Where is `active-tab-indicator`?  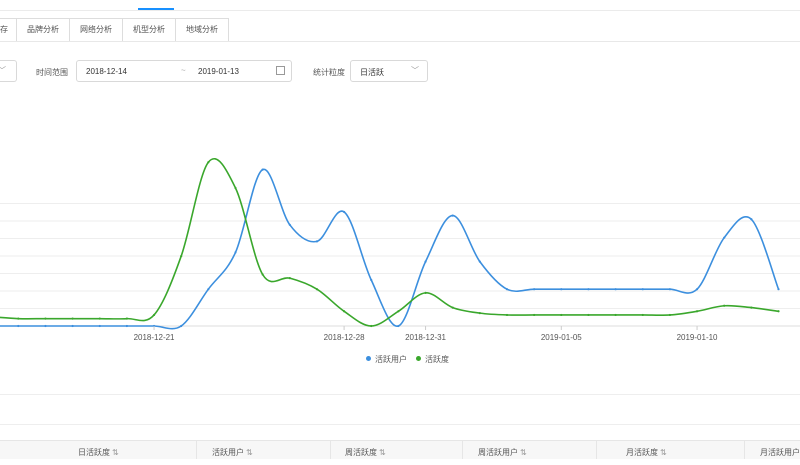 active-tab-indicator is located at coordinates (156, 9).